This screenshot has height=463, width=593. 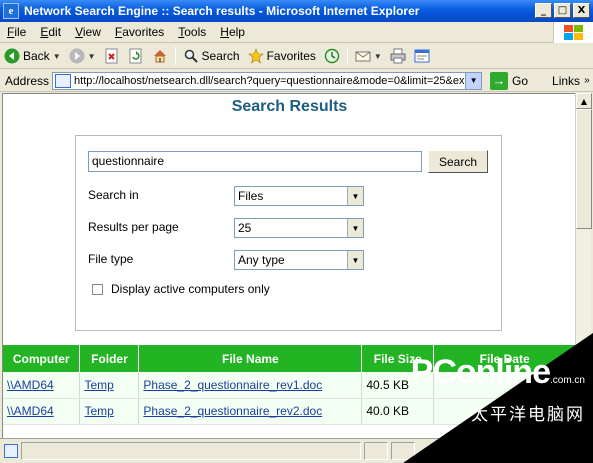 I want to click on scroll-thumb, so click(x=584, y=169).